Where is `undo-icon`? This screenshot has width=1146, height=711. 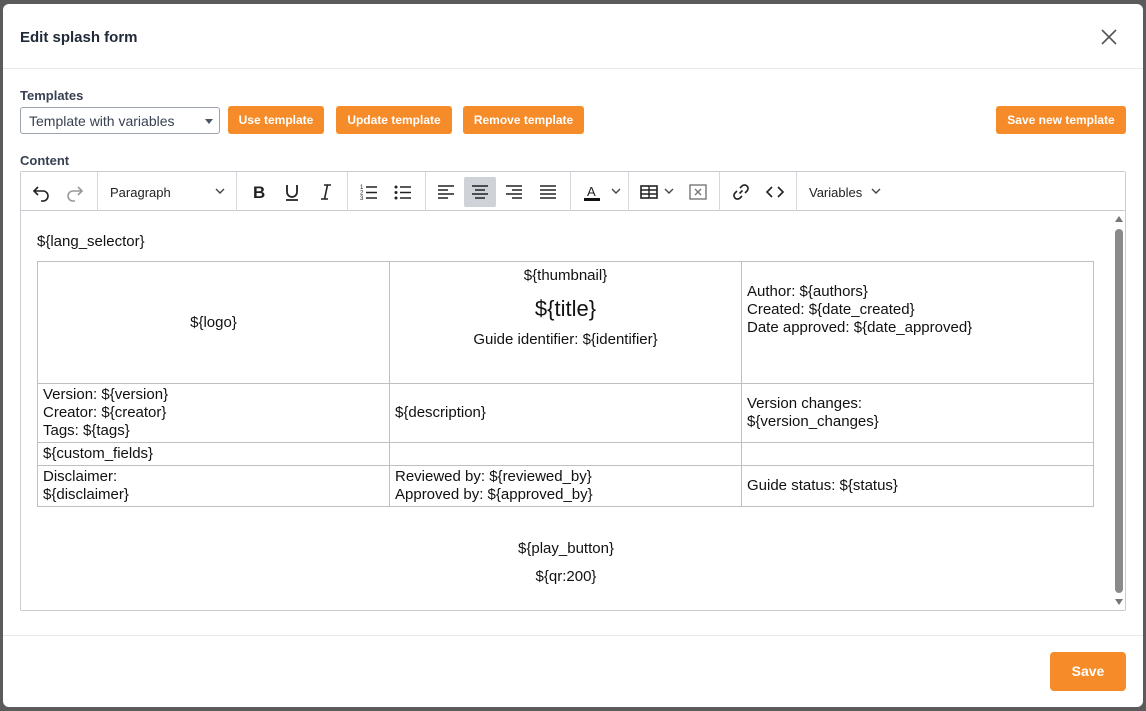
undo-icon is located at coordinates (41, 192).